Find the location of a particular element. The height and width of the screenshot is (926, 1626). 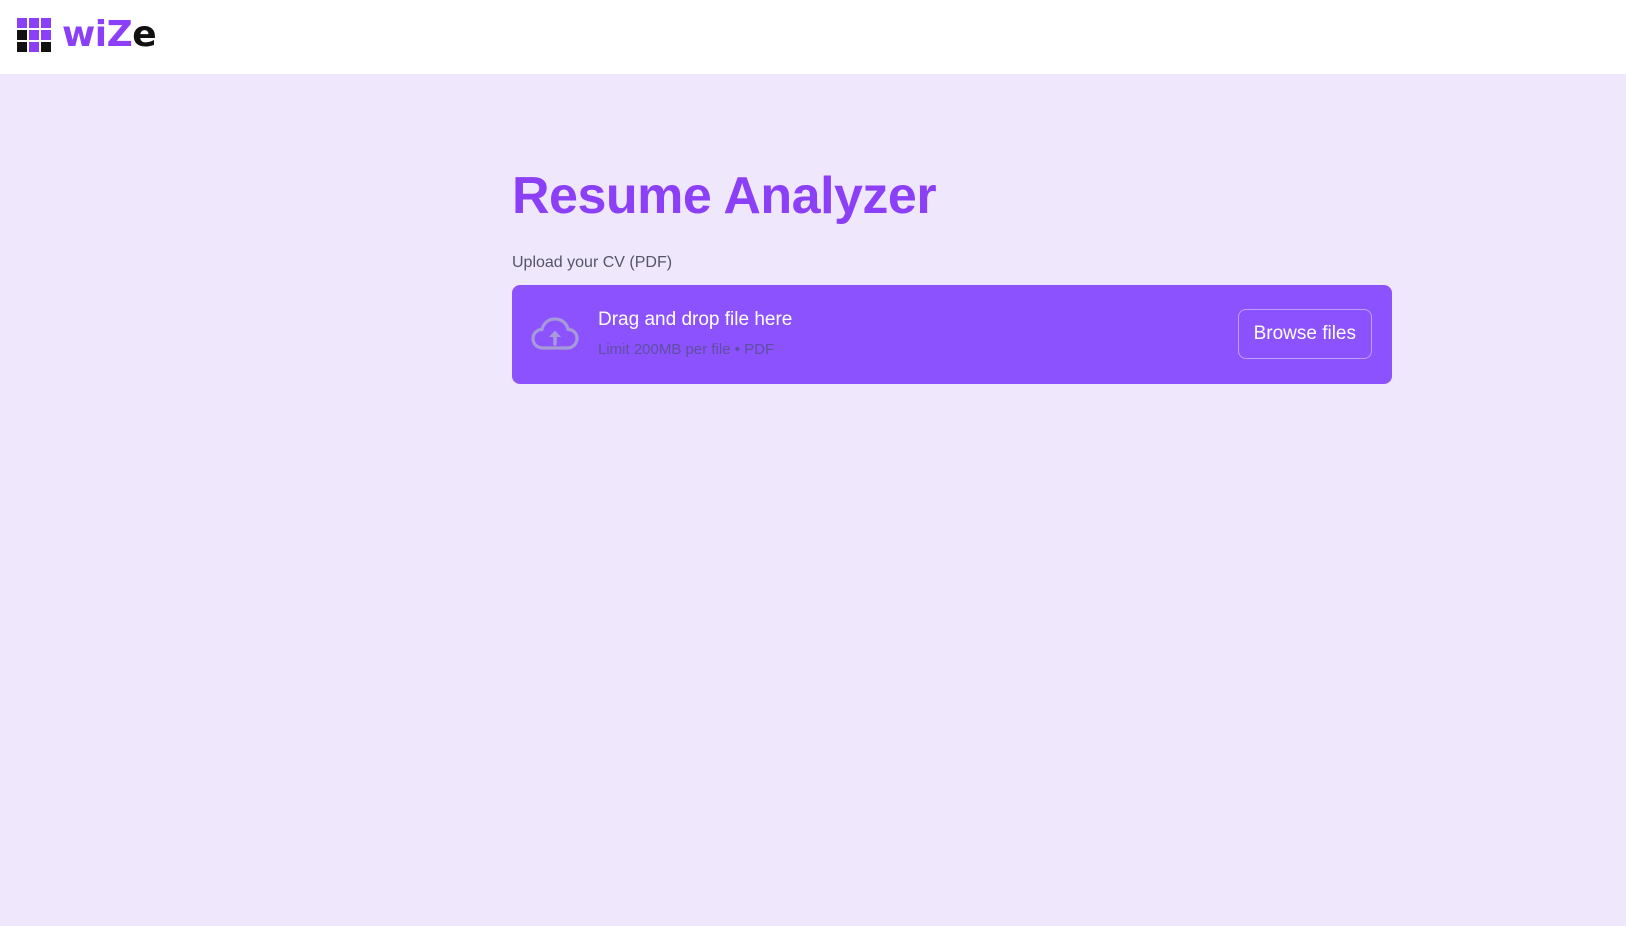

wize-logo: wiZe is located at coordinates (87, 34).